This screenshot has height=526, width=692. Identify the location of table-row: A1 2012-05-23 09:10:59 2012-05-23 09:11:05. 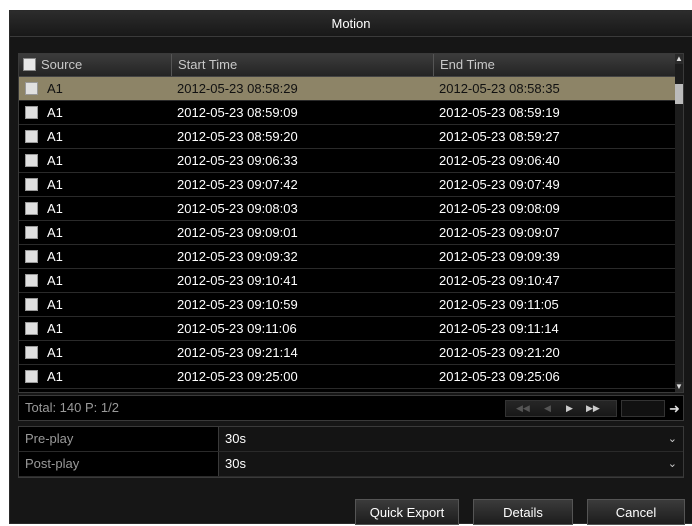
(348, 305).